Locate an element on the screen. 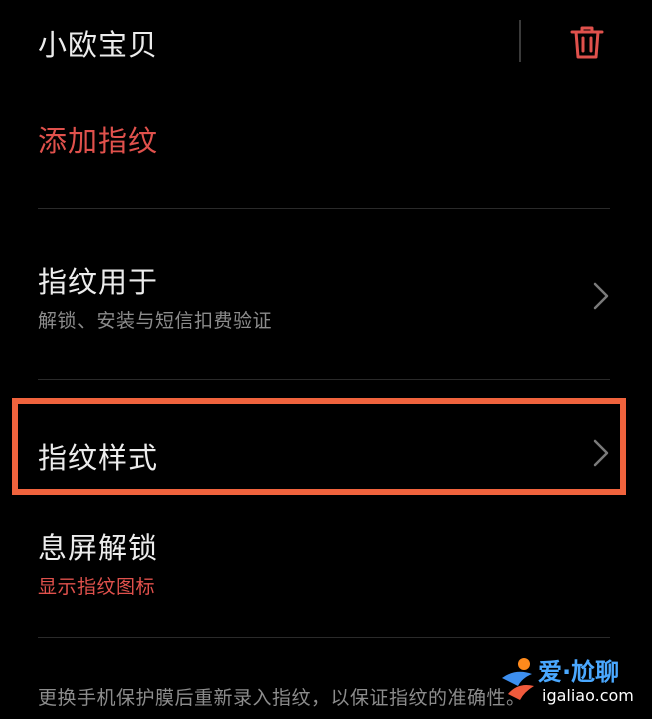 The height and width of the screenshot is (719, 652). watermark: 爱·尬聊 igaliao.com is located at coordinates (573, 683).